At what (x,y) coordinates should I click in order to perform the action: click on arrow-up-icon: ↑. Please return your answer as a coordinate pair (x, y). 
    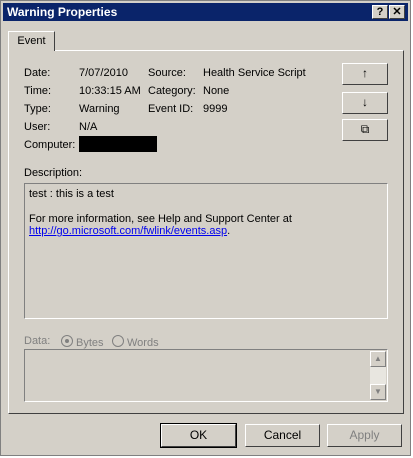
    Looking at the image, I should click on (365, 73).